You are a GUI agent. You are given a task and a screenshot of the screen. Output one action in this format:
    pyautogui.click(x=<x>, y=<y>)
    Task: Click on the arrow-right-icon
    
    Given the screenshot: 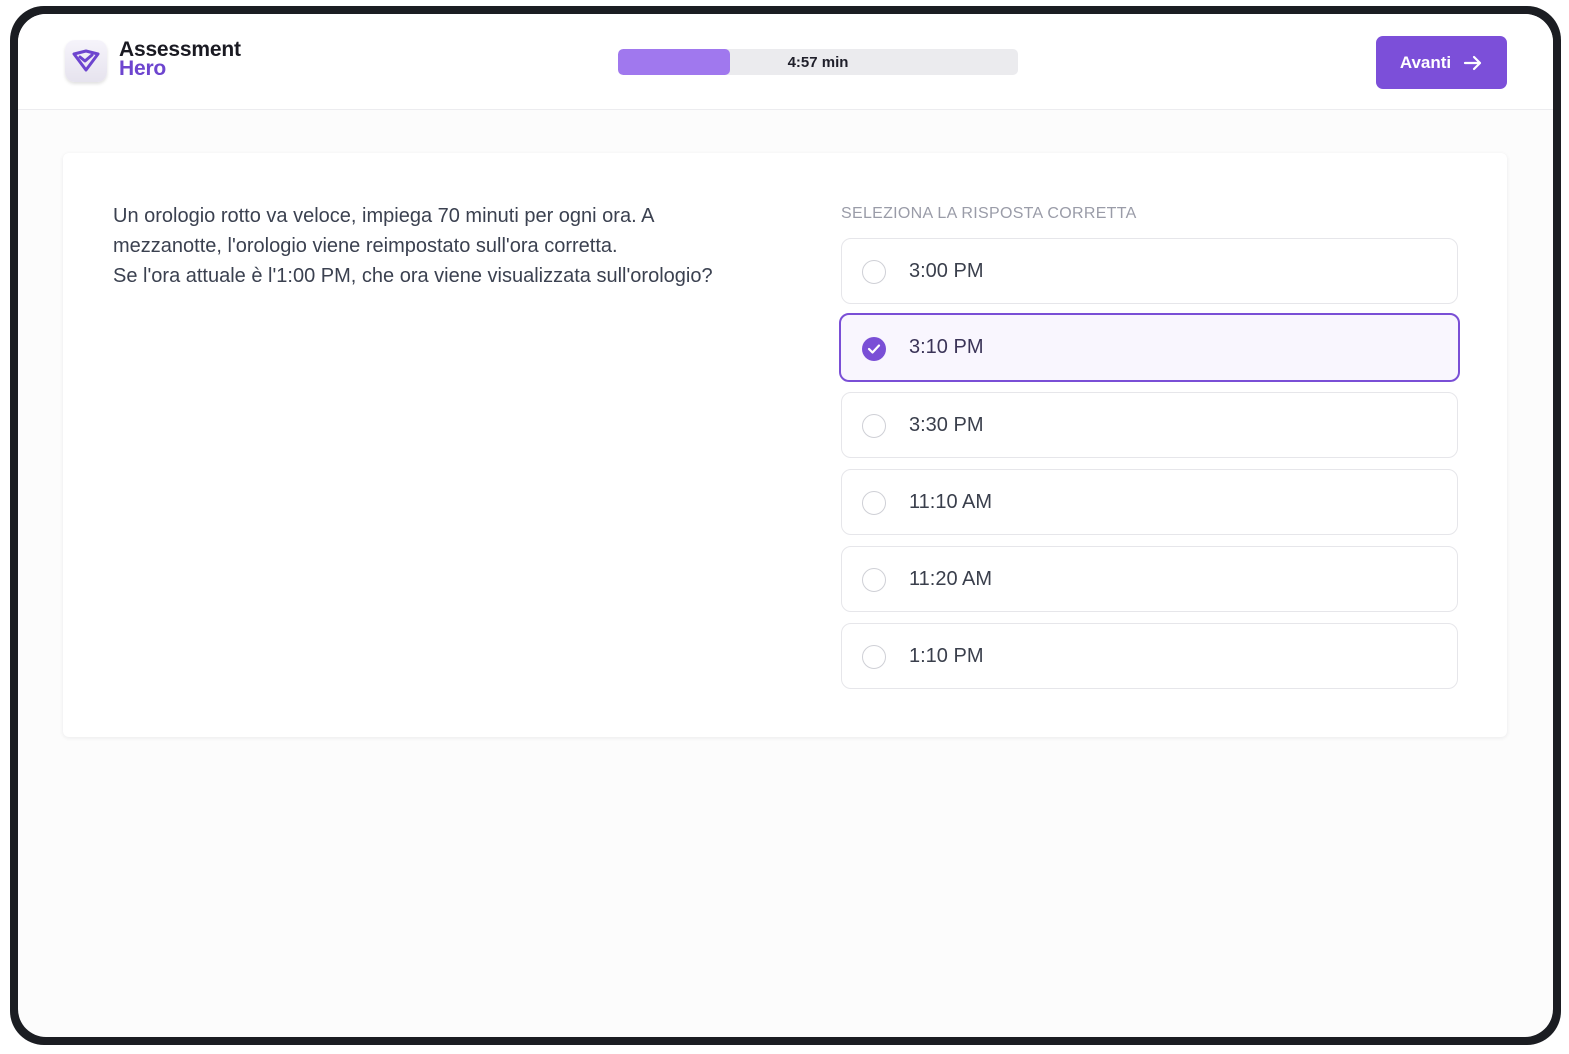 What is the action you would take?
    pyautogui.click(x=1473, y=62)
    